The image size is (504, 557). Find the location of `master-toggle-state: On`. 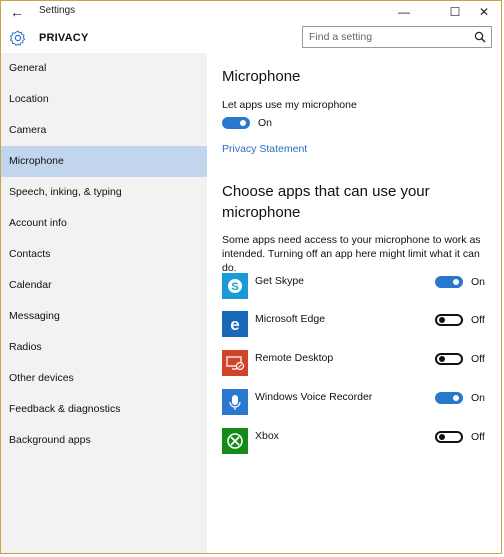

master-toggle-state: On is located at coordinates (265, 123).